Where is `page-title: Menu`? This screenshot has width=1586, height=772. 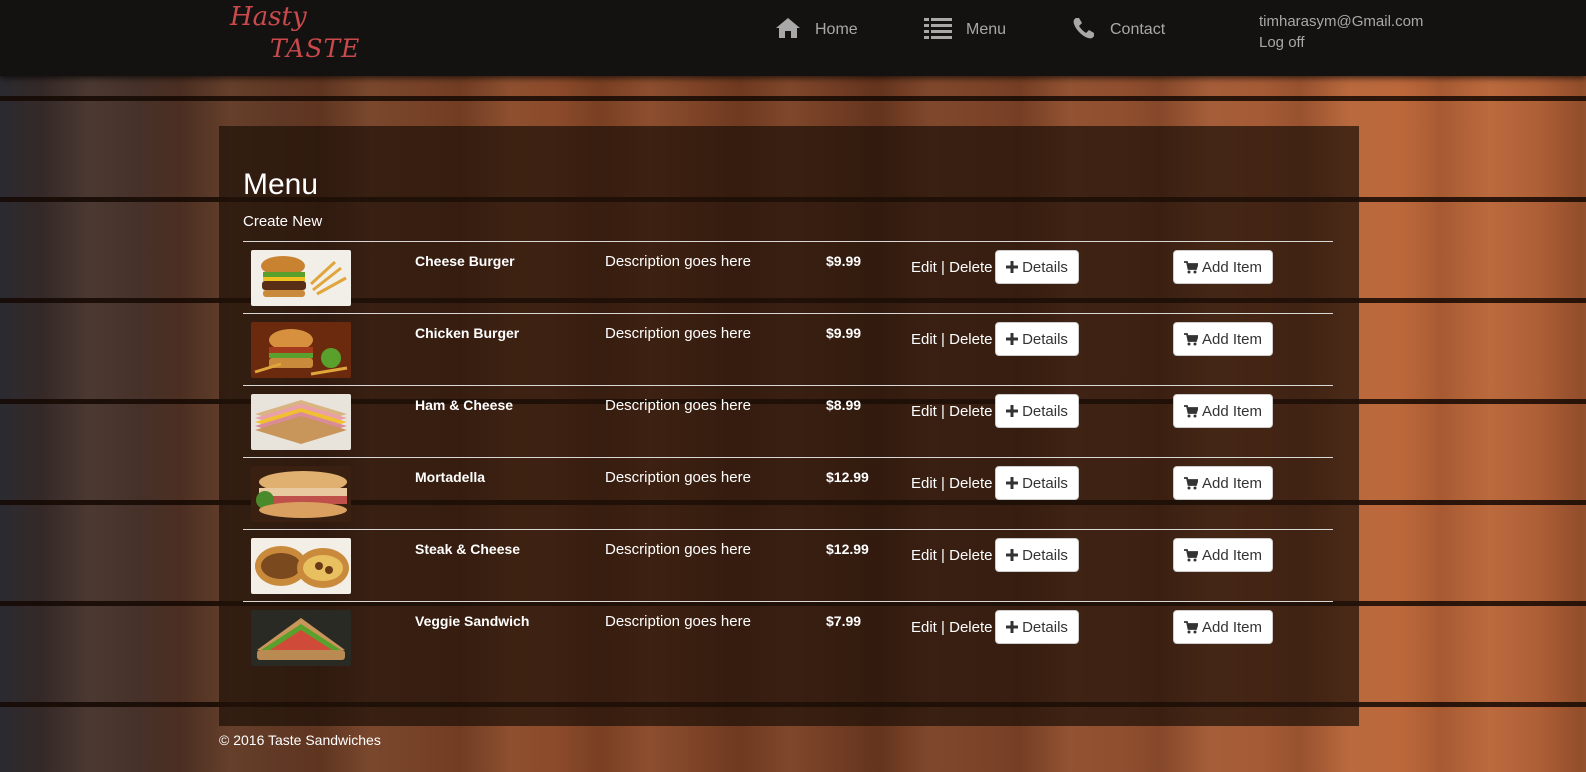 page-title: Menu is located at coordinates (281, 184).